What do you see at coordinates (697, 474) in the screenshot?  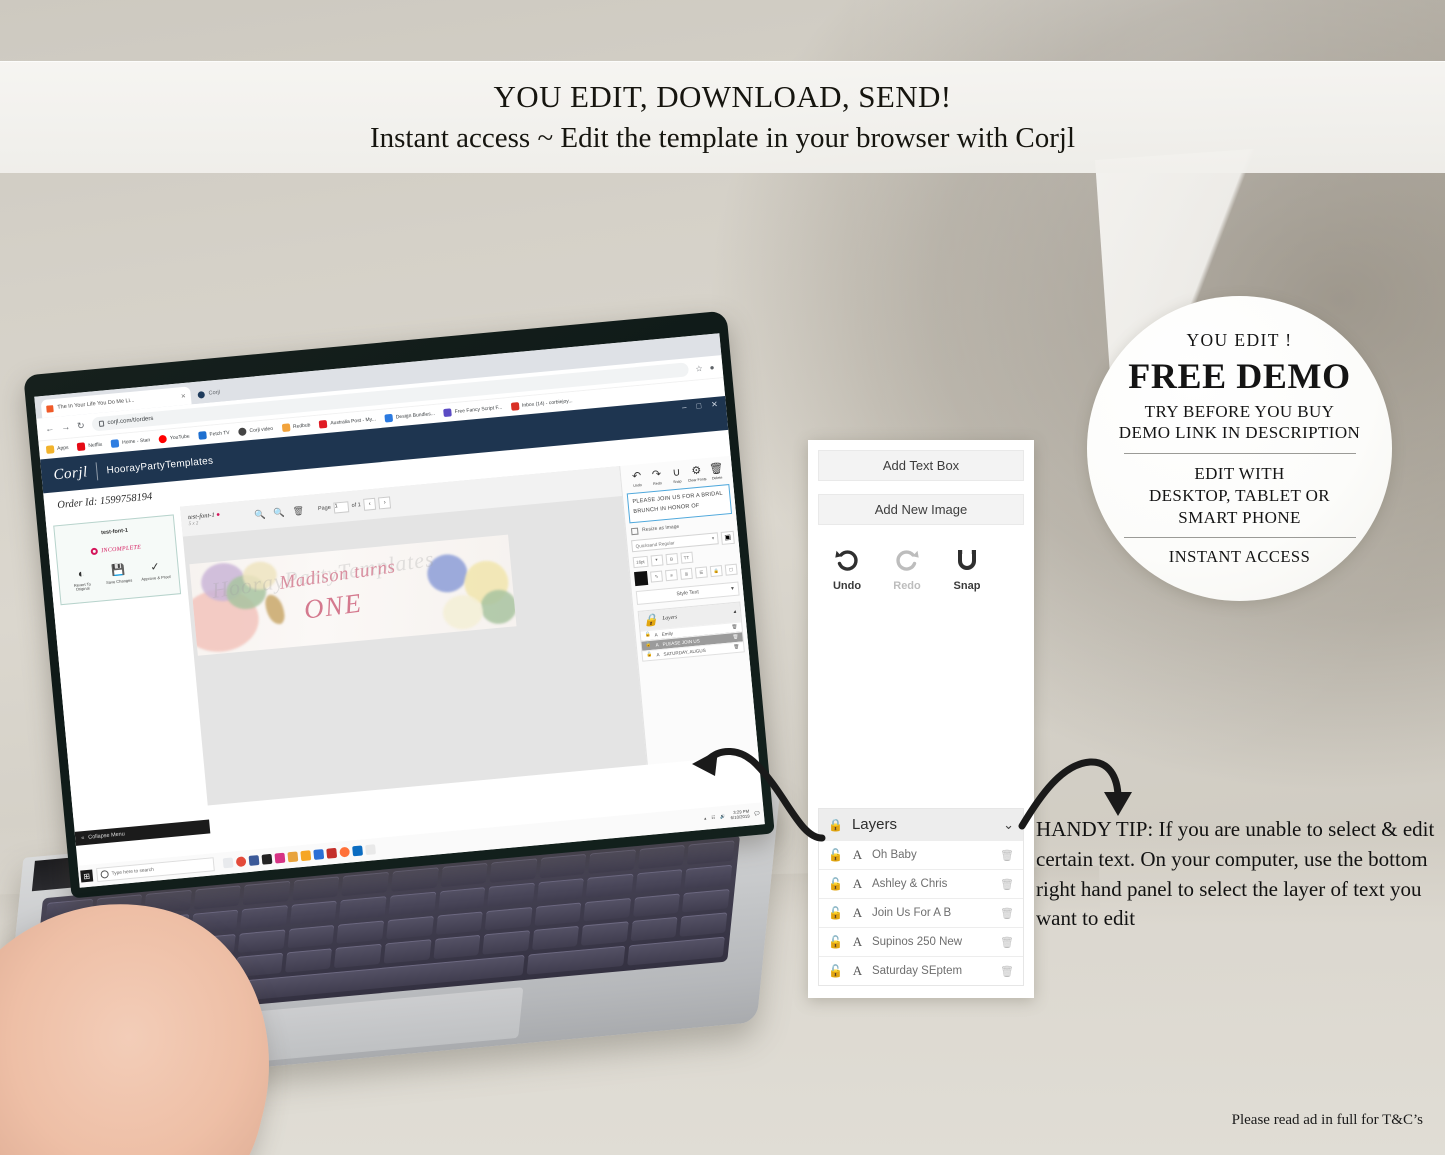 I see `clear-fonts-button: ⚙ Clear Fonts` at bounding box center [697, 474].